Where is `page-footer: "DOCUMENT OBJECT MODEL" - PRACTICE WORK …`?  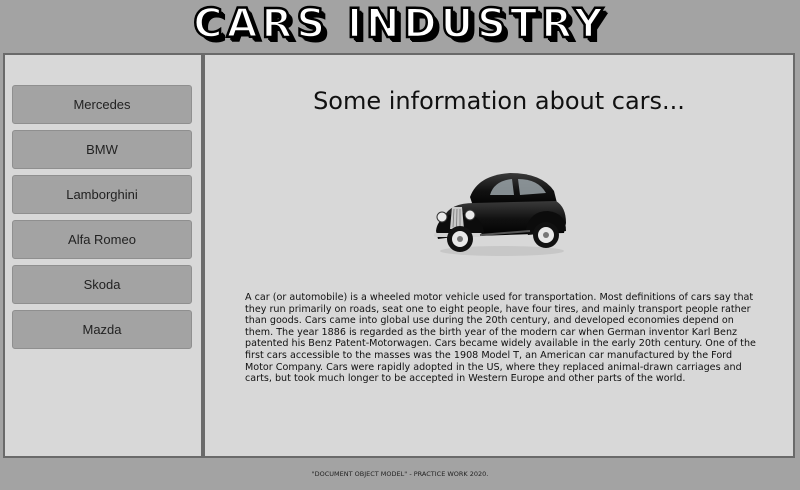
page-footer: "DOCUMENT OBJECT MODEL" - PRACTICE WORK … is located at coordinates (400, 474).